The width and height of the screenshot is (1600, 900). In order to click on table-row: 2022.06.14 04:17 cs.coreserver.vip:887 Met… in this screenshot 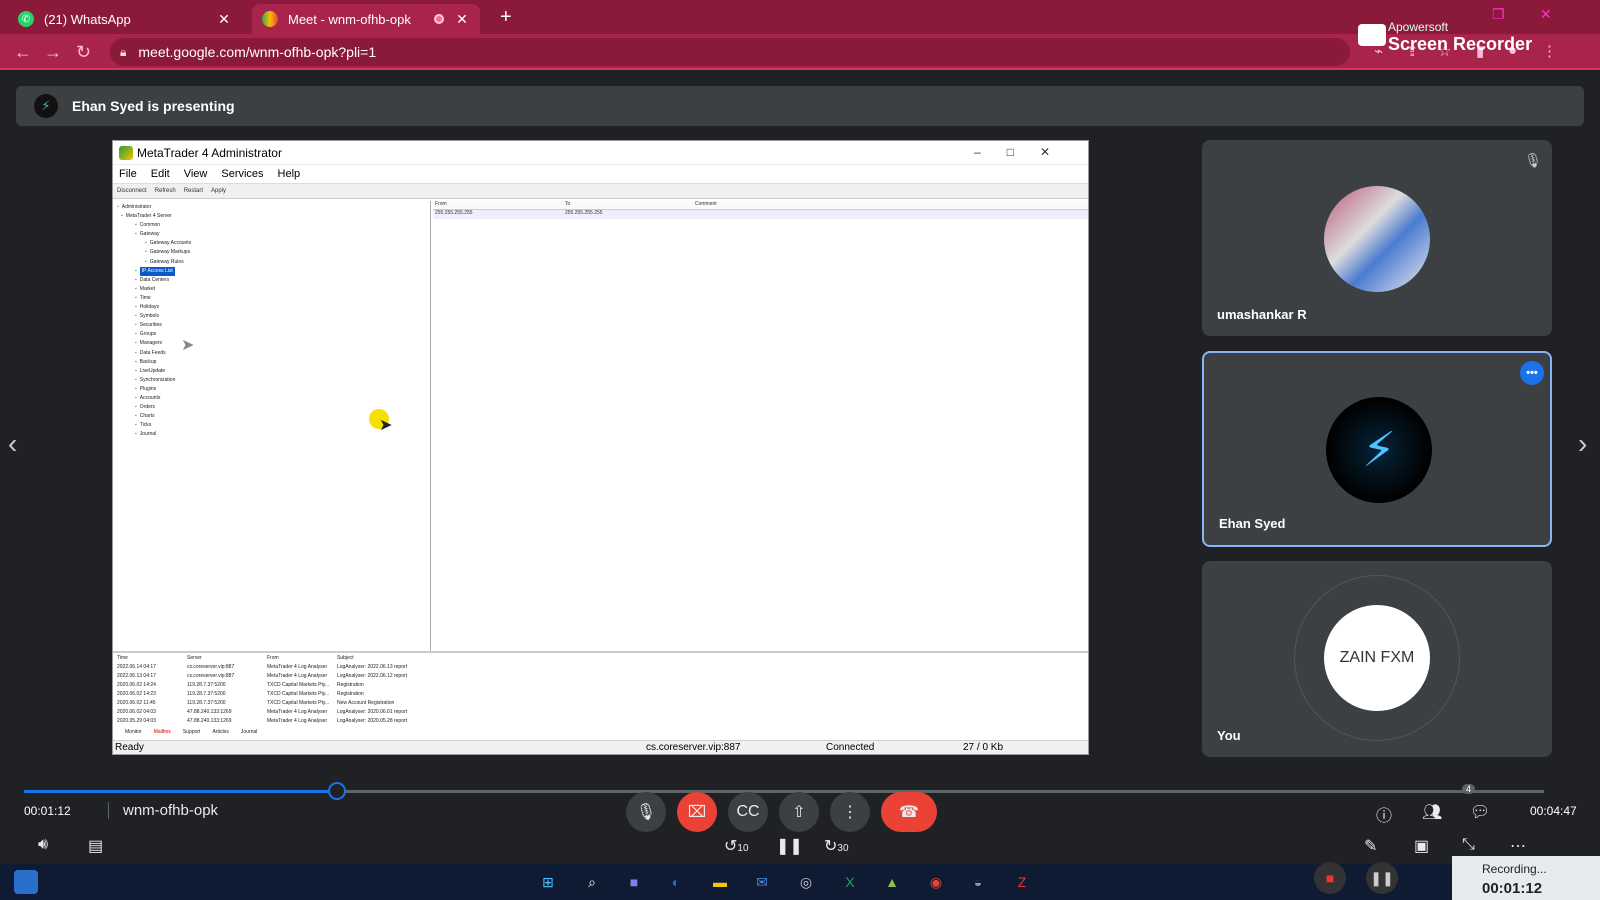, I will do `click(600, 666)`.